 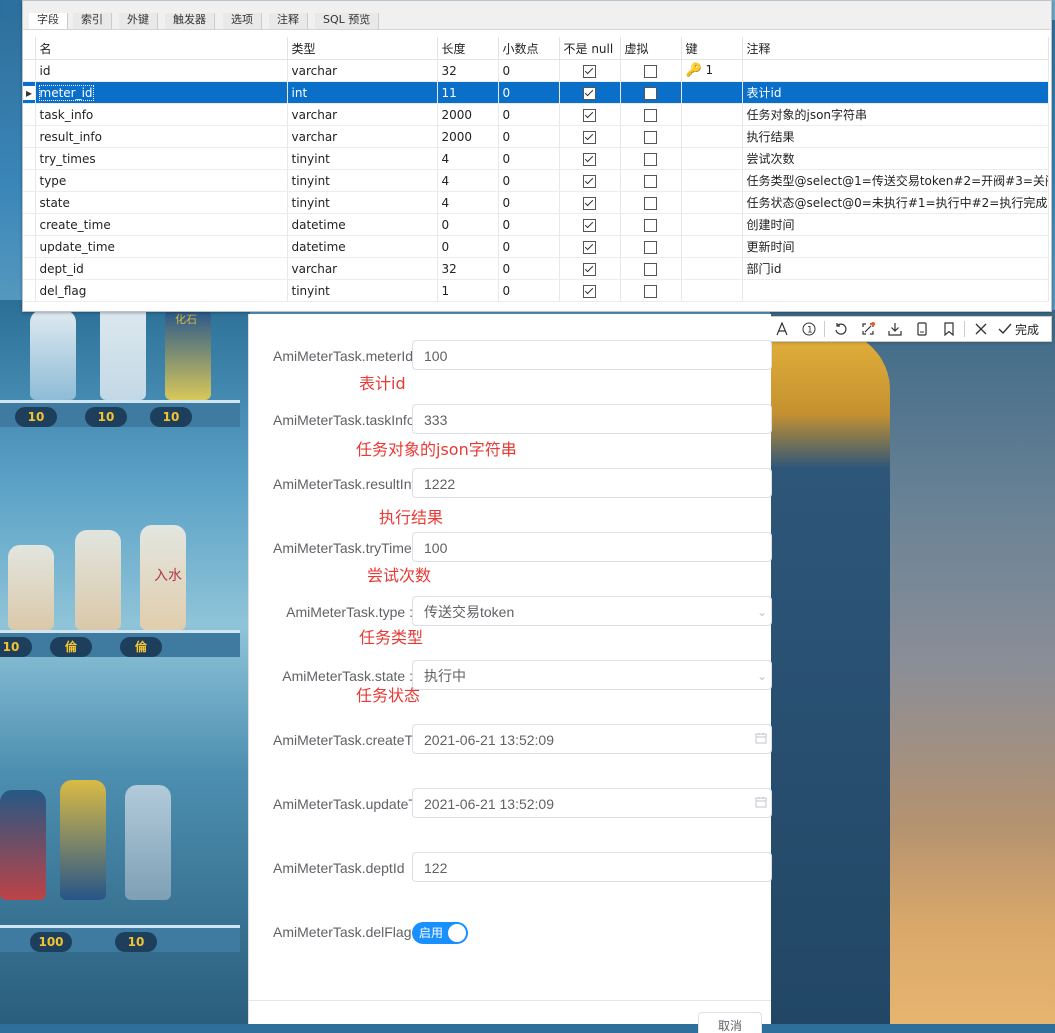 I want to click on select-input-state: 执行中 ⌄, so click(x=592, y=675).